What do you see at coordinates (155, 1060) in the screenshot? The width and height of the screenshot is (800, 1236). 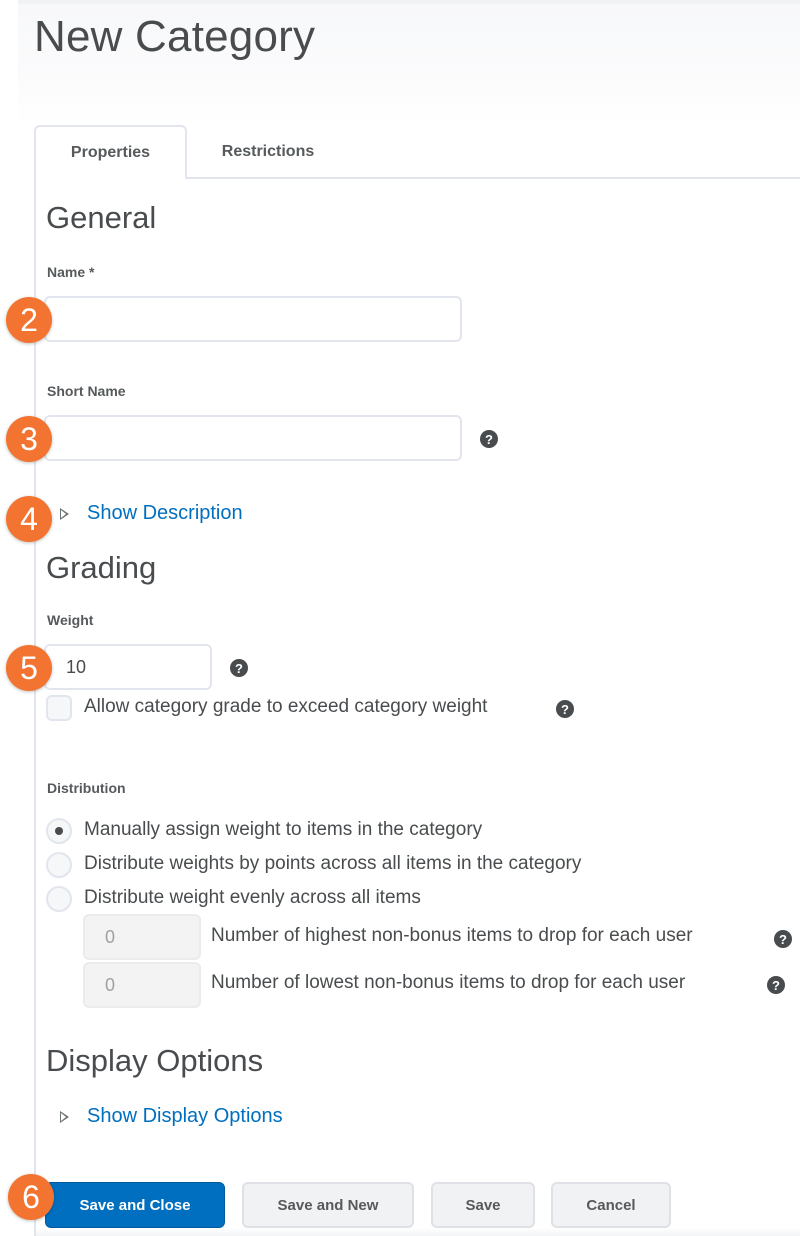 I see `display-options-heading: Display Options` at bounding box center [155, 1060].